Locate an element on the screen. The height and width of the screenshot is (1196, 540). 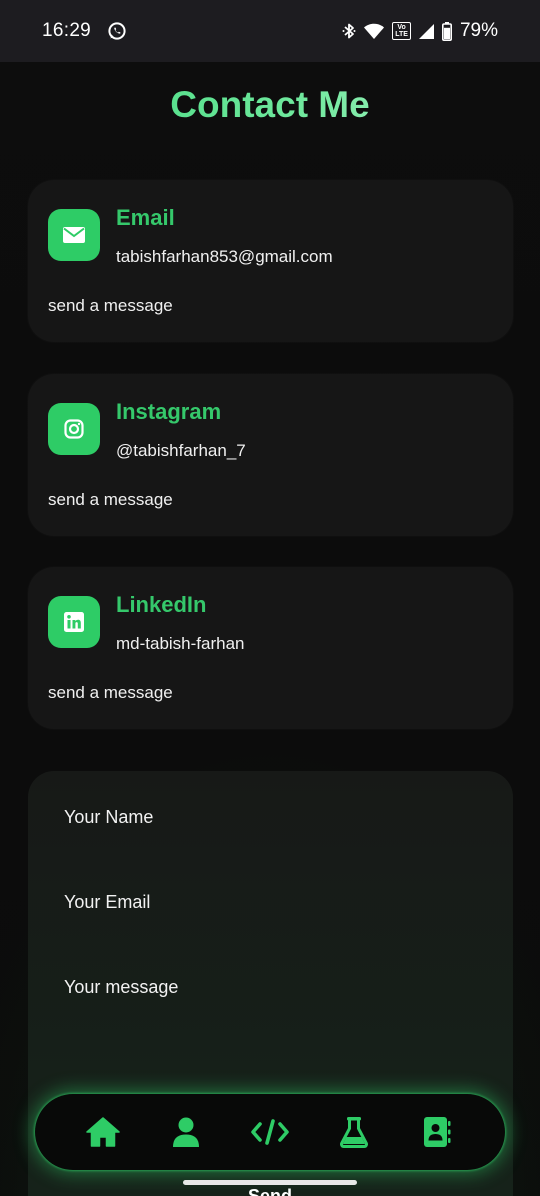
bottom-navigation is located at coordinates (270, 1132).